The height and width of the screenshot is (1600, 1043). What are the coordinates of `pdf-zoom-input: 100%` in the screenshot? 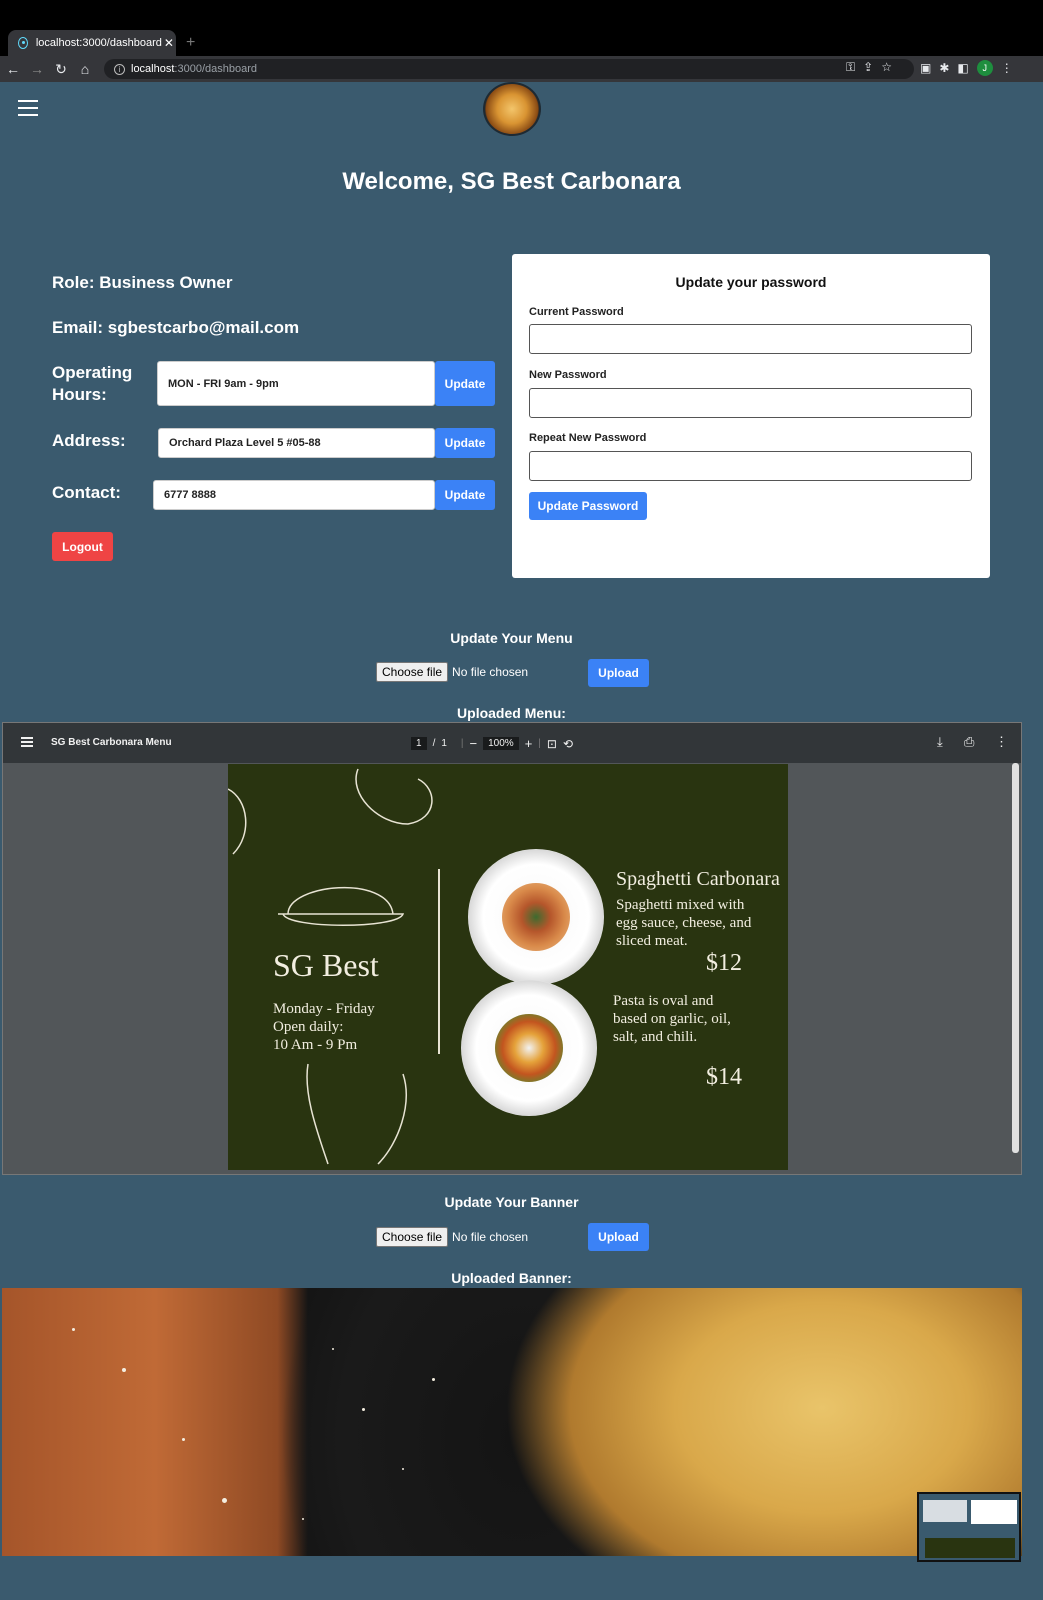 It's located at (501, 743).